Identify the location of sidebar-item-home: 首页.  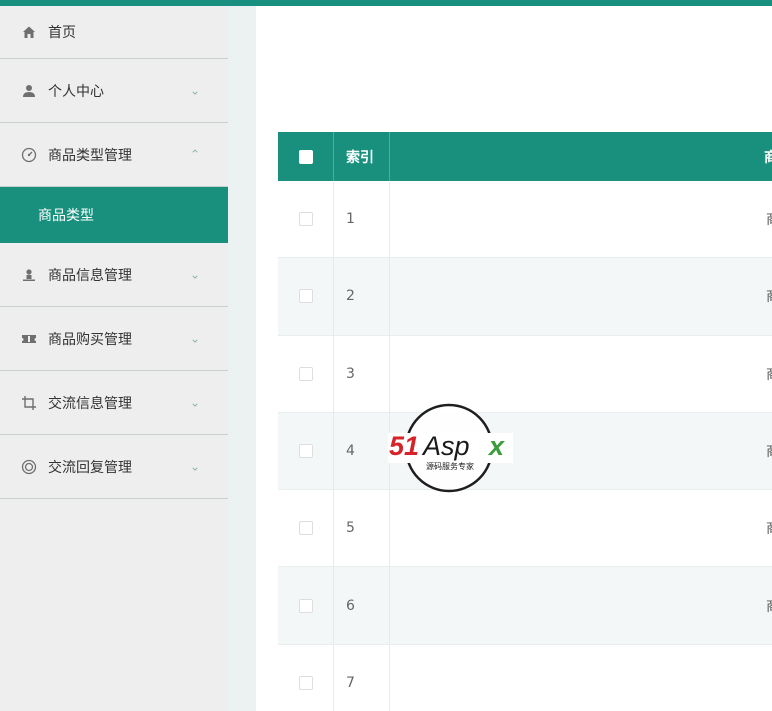
(114, 32).